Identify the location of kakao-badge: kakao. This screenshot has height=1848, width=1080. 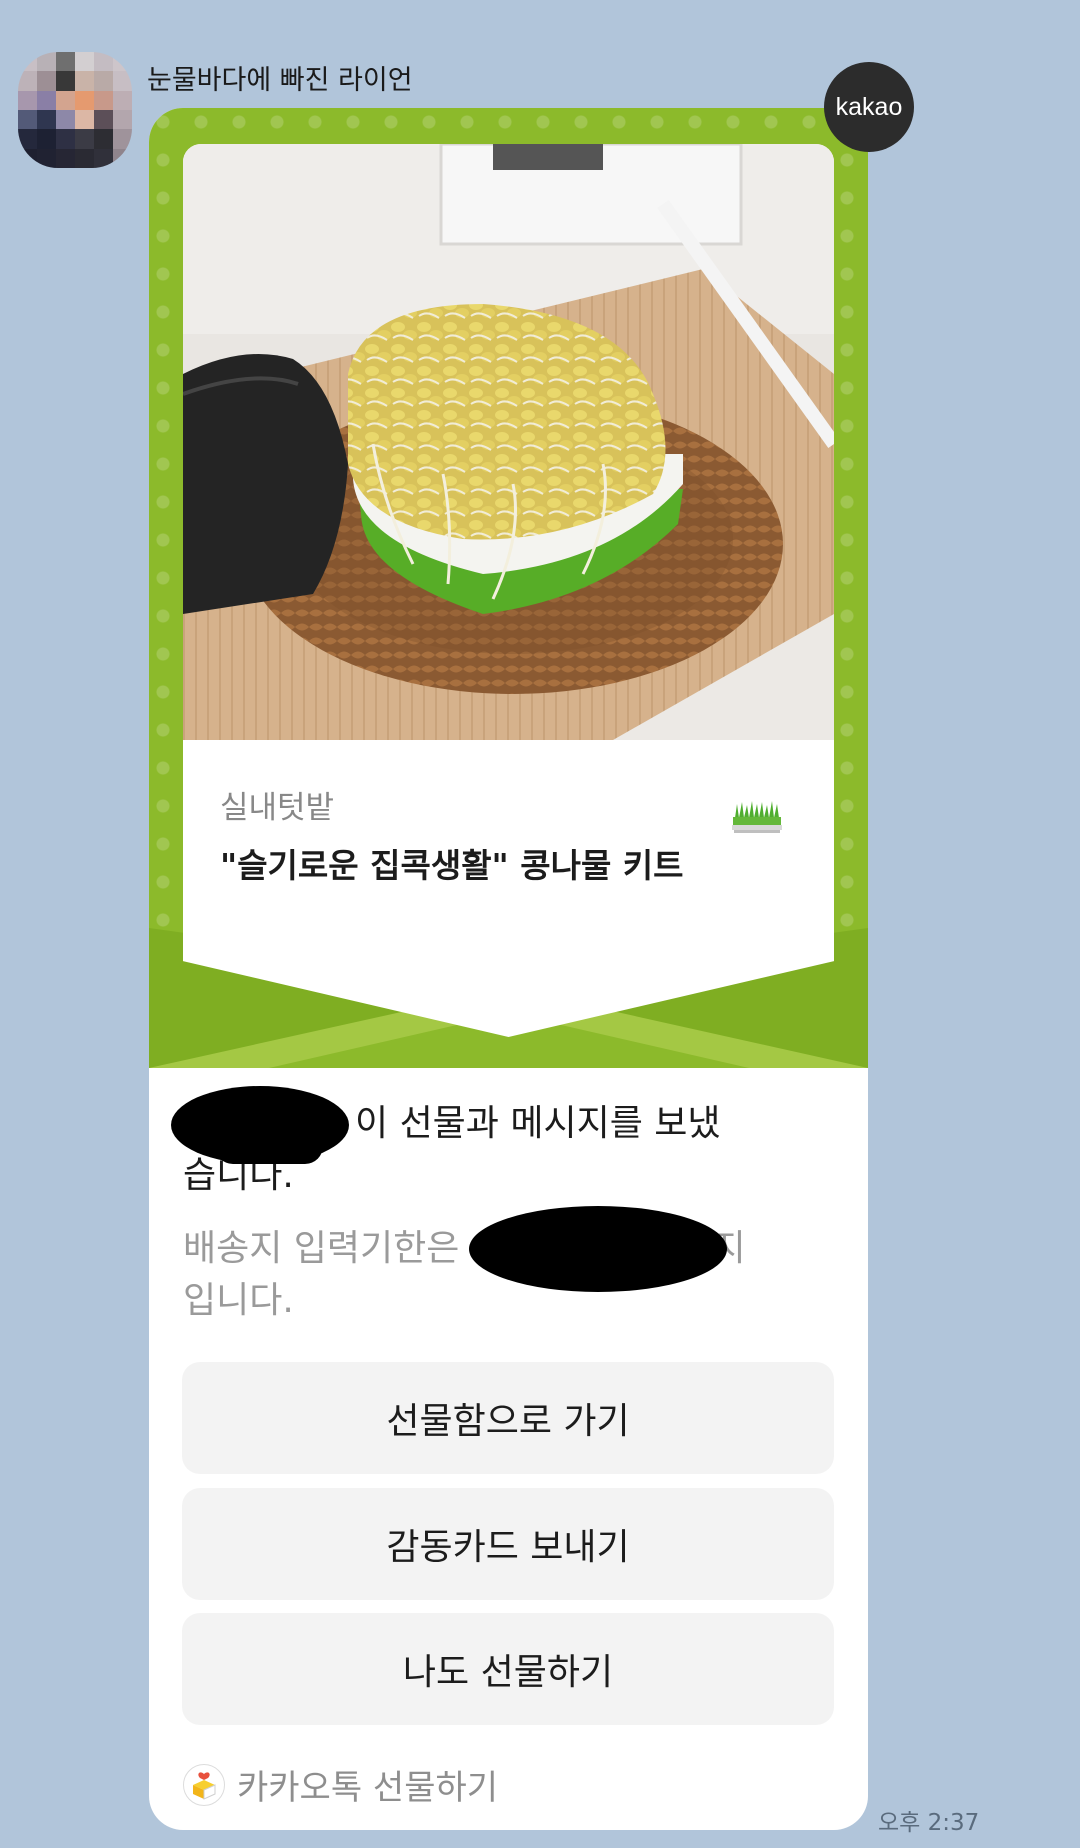
(869, 107).